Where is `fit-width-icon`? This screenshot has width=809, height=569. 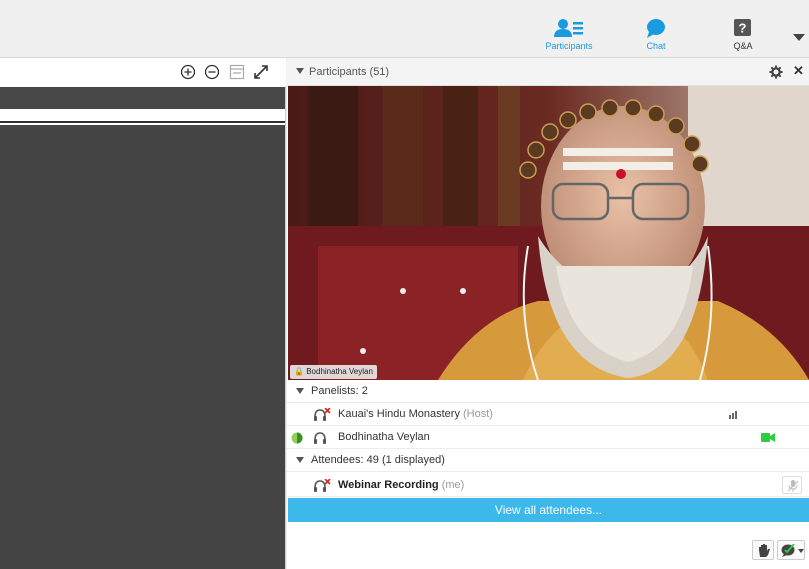
fit-width-icon is located at coordinates (237, 72).